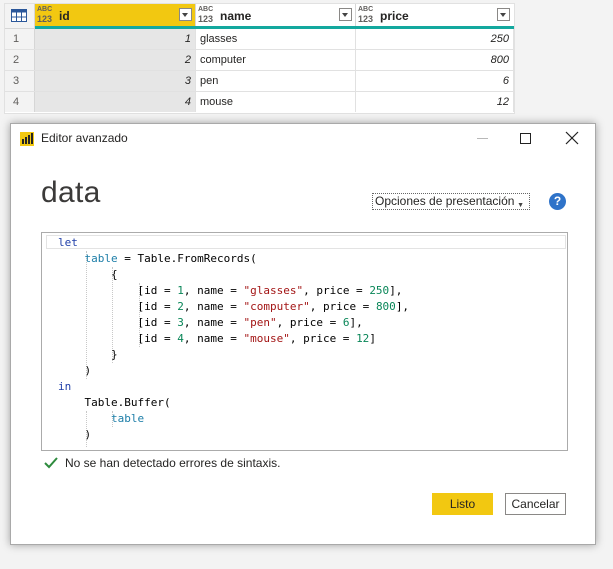  What do you see at coordinates (520, 205) in the screenshot?
I see `chevron-down-icon: ▼` at bounding box center [520, 205].